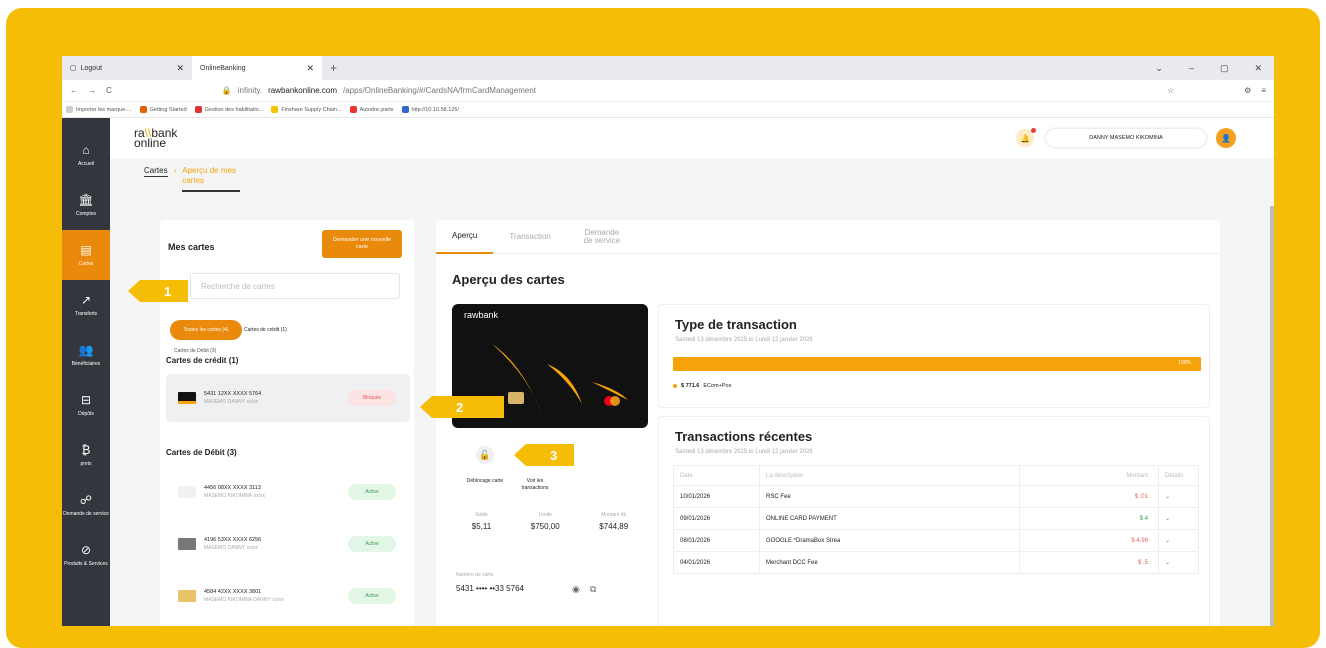 The height and width of the screenshot is (648, 1326). I want to click on sidebar-item-transferts: ↗ Transferts, so click(86, 305).